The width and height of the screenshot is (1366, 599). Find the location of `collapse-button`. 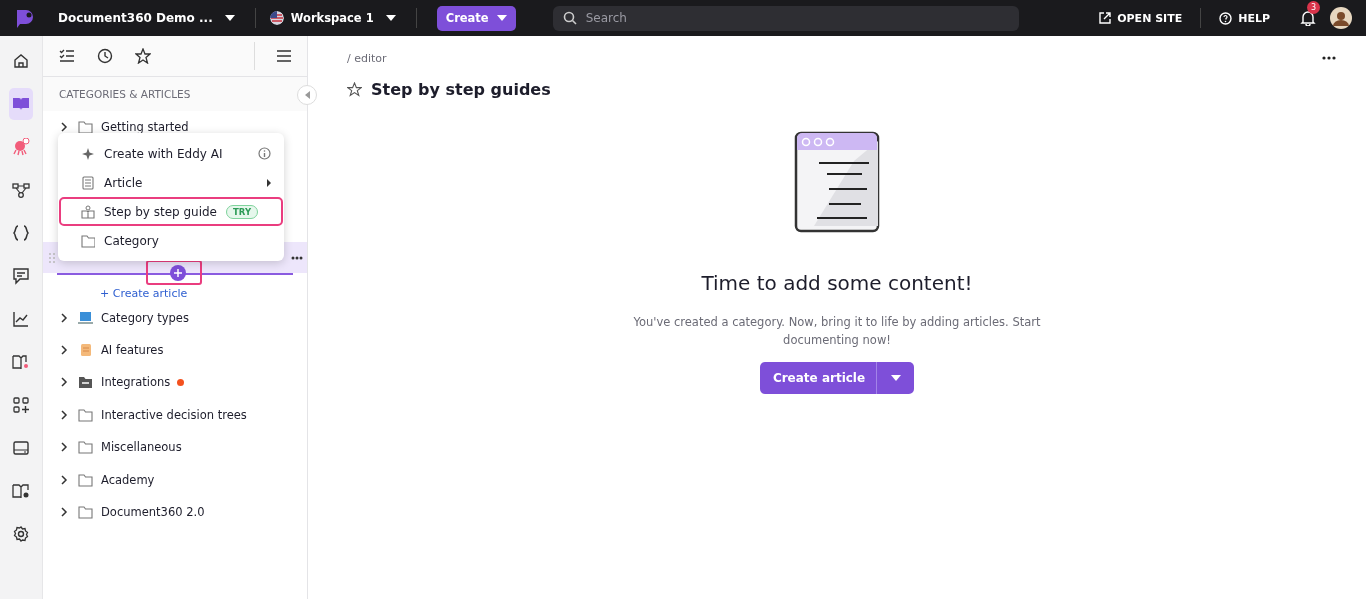

collapse-button is located at coordinates (307, 95).